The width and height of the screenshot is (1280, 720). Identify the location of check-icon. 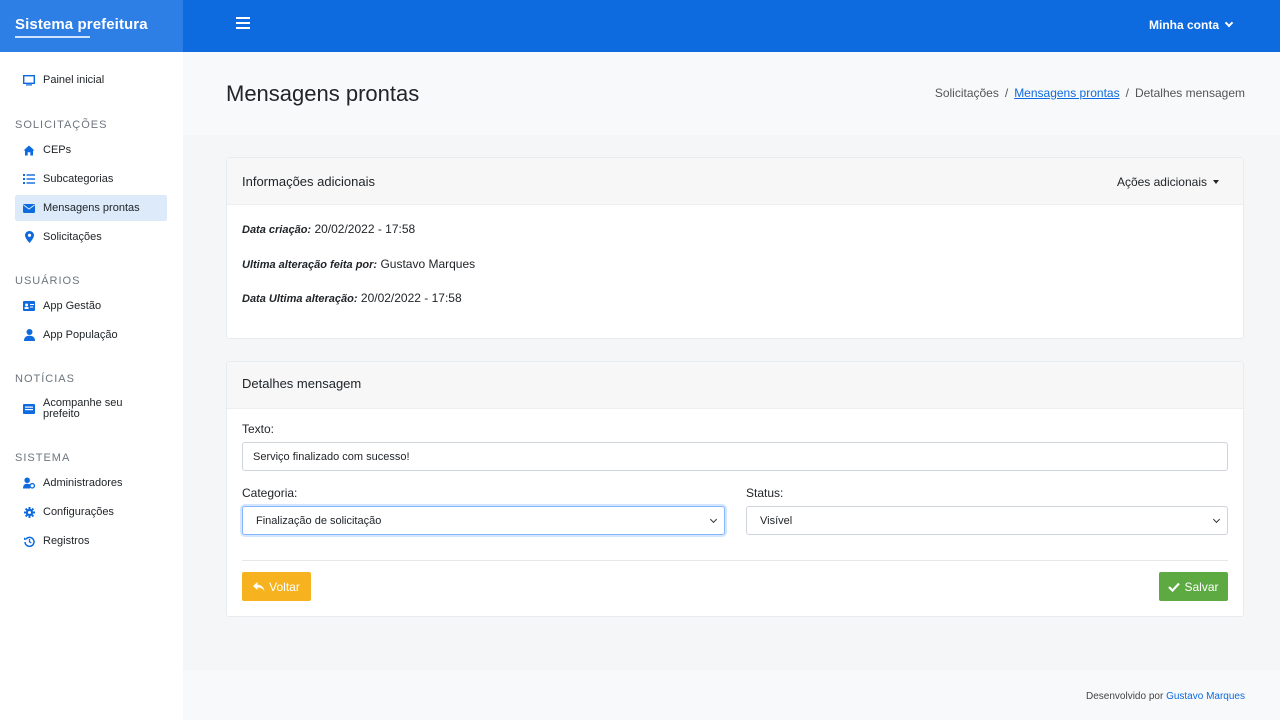
(1174, 587).